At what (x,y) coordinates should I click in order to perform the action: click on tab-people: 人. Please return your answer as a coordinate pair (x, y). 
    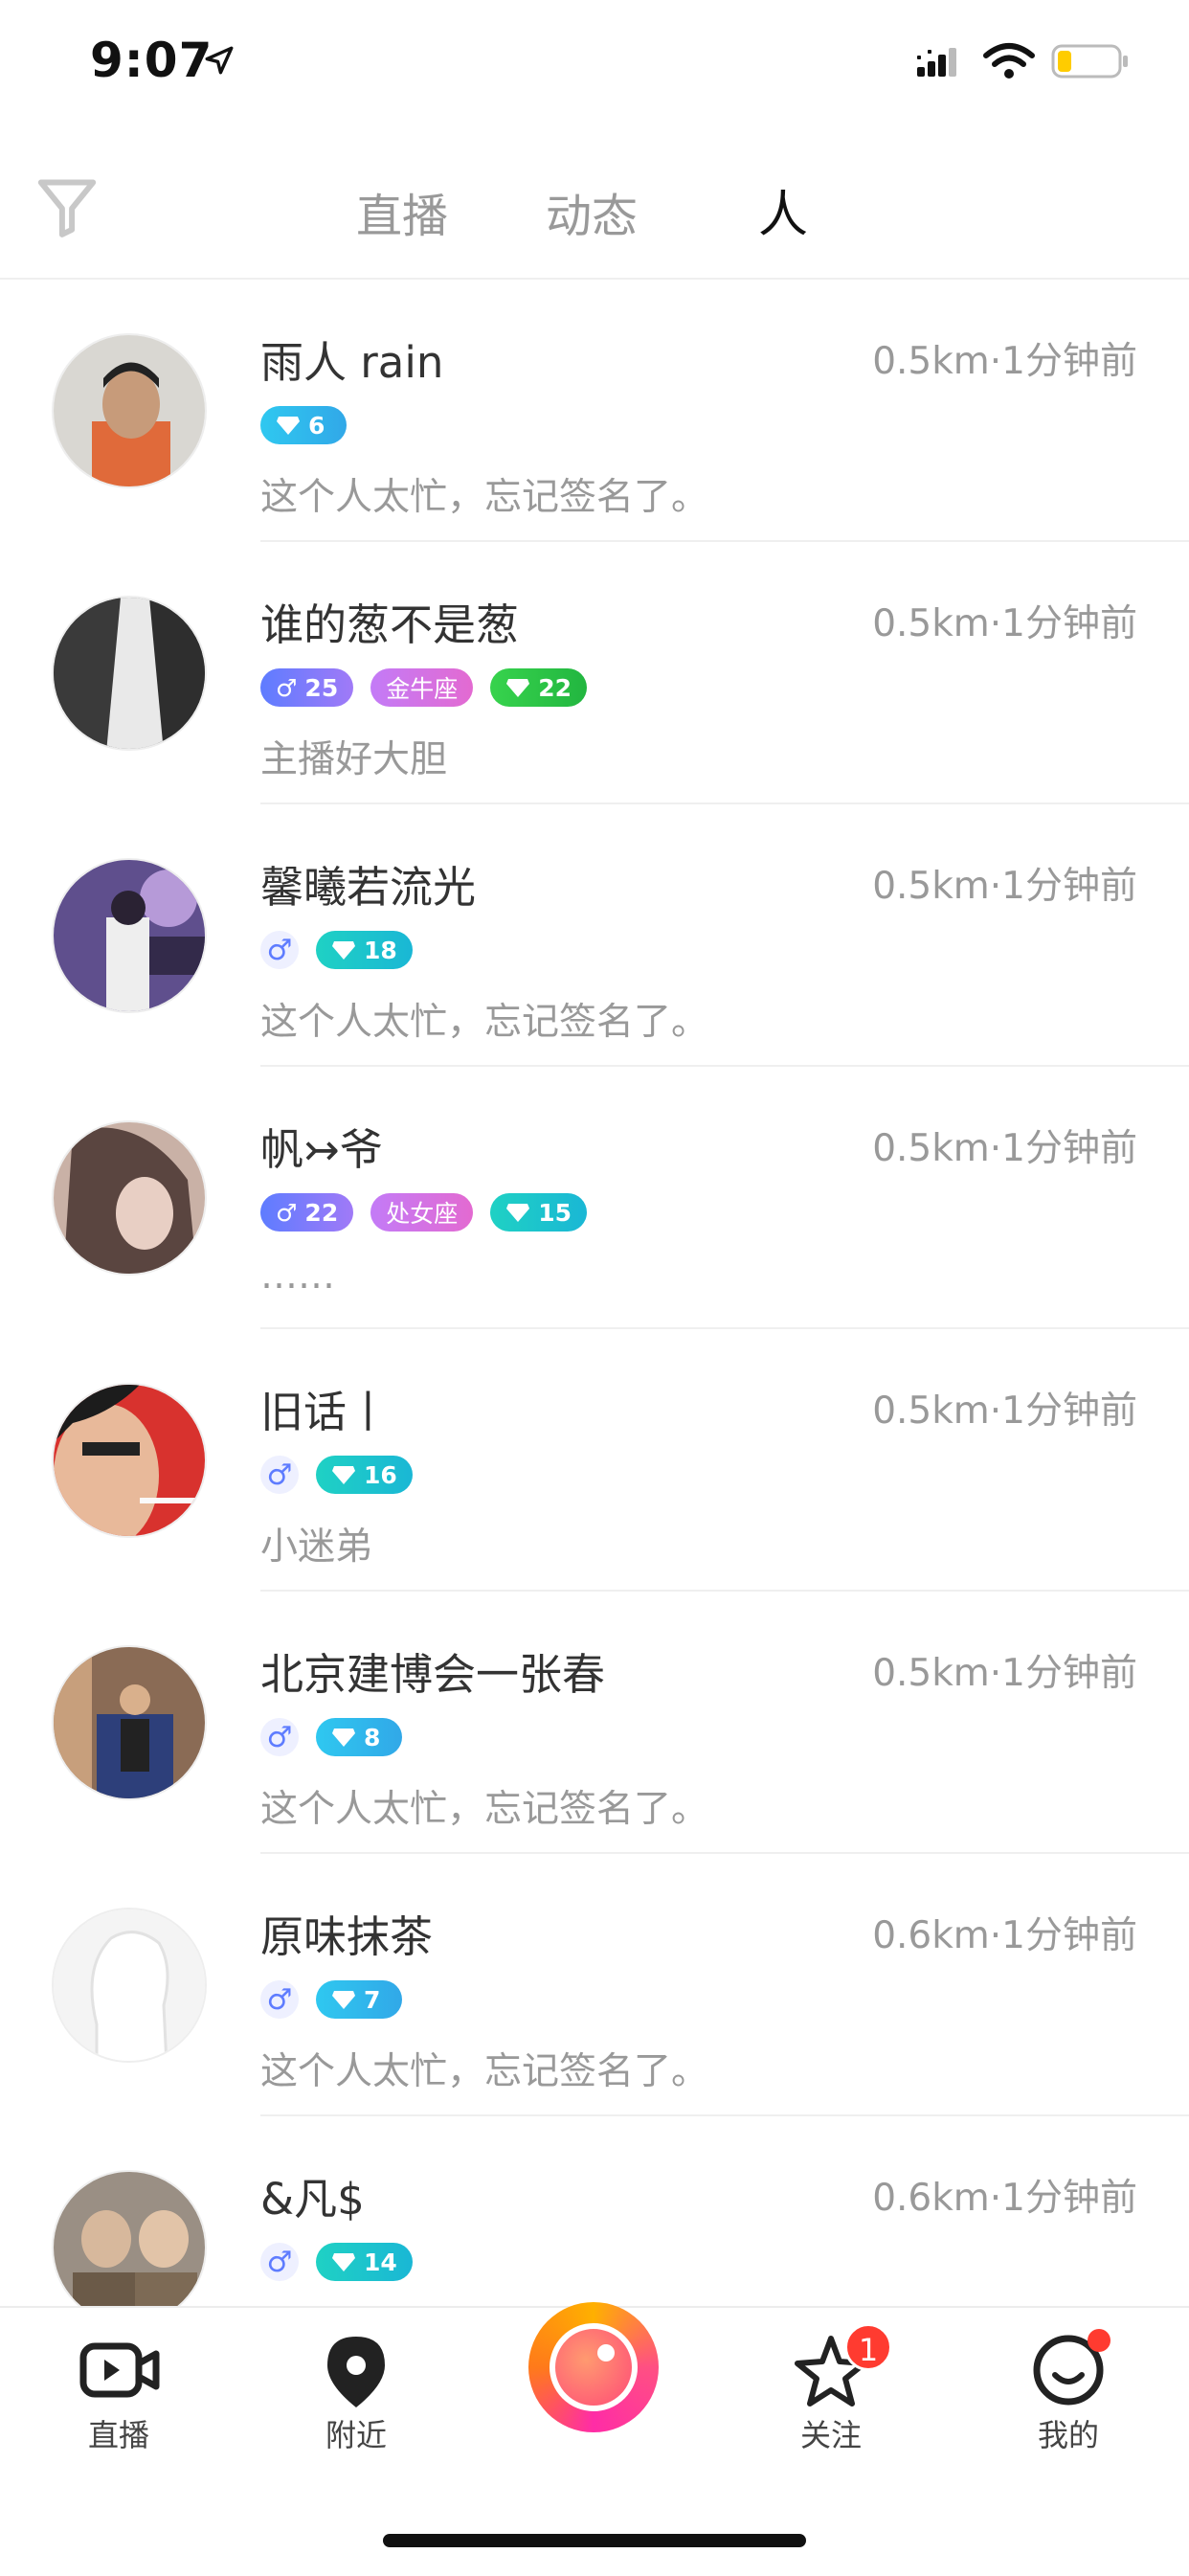
    Looking at the image, I should click on (783, 210).